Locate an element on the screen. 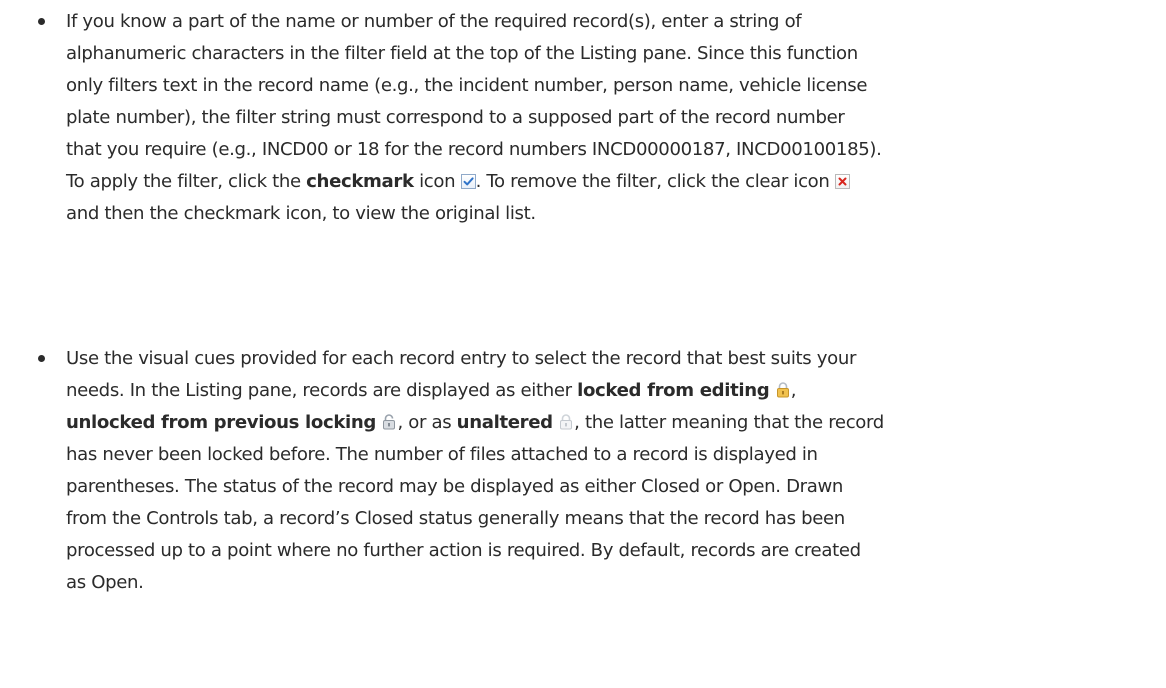  locked-icon is located at coordinates (783, 389).